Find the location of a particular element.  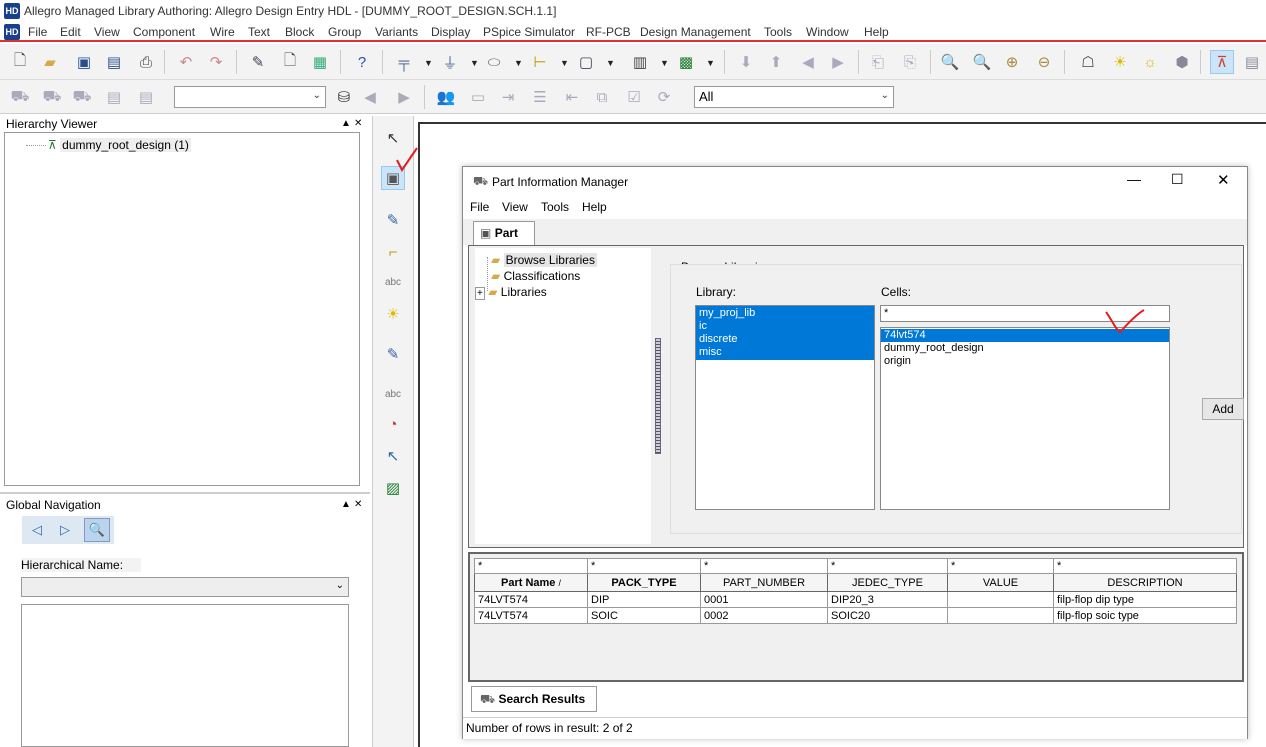

chip-icon: ▥ is located at coordinates (640, 62).